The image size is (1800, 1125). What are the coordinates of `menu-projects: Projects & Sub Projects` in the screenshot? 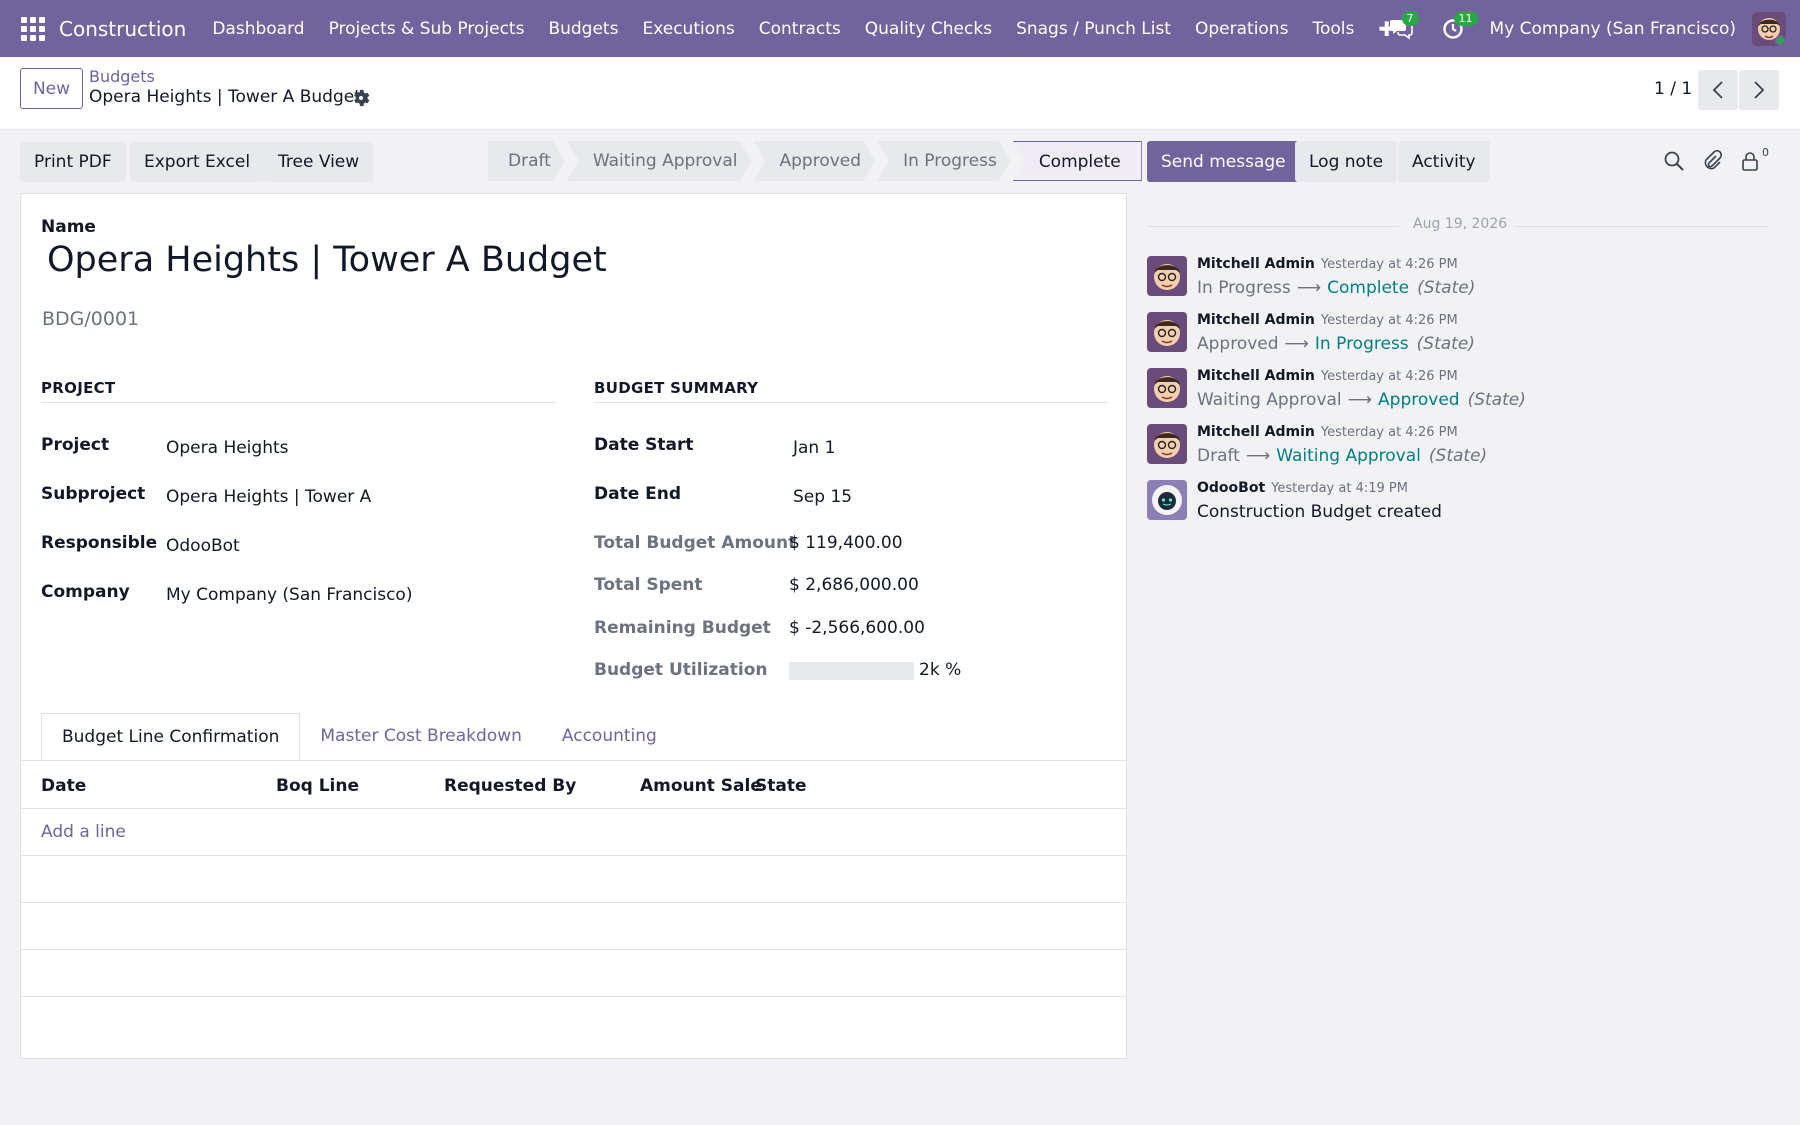 It's located at (427, 29).